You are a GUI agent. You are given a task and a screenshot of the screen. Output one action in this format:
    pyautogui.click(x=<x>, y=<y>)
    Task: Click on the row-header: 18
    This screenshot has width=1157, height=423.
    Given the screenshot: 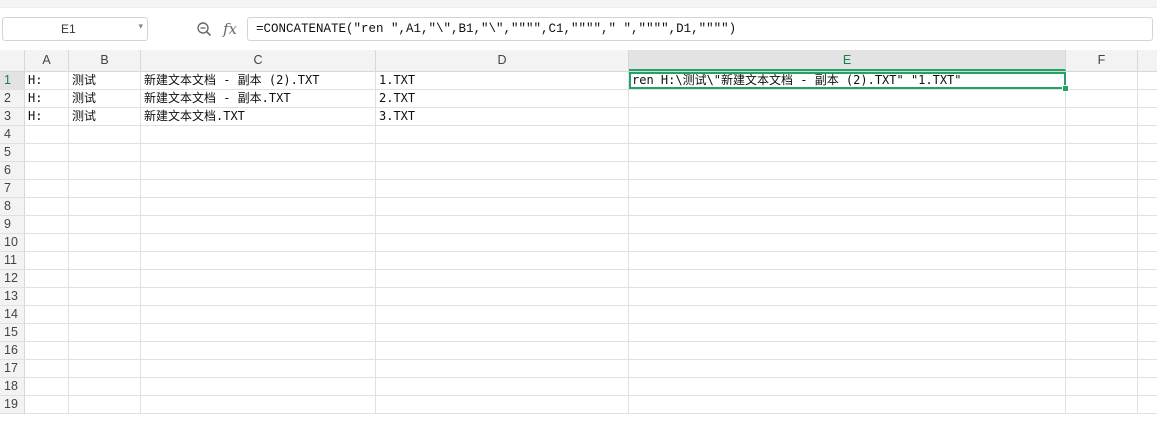 What is the action you would take?
    pyautogui.click(x=12, y=386)
    